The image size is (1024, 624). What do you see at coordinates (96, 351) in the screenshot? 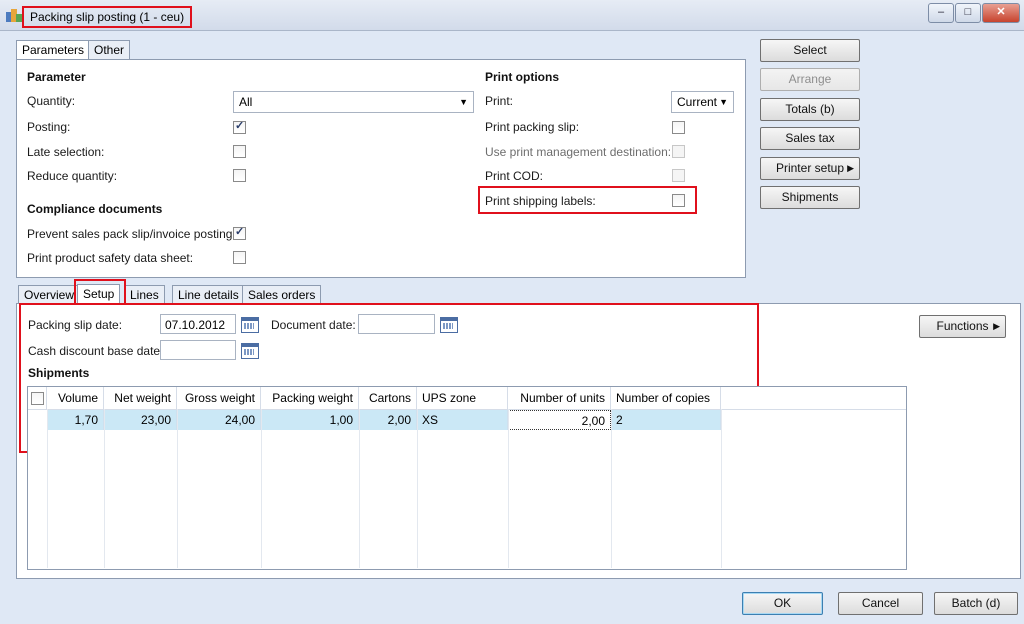
I see `cash-discount-date-label: Cash discount base date:` at bounding box center [96, 351].